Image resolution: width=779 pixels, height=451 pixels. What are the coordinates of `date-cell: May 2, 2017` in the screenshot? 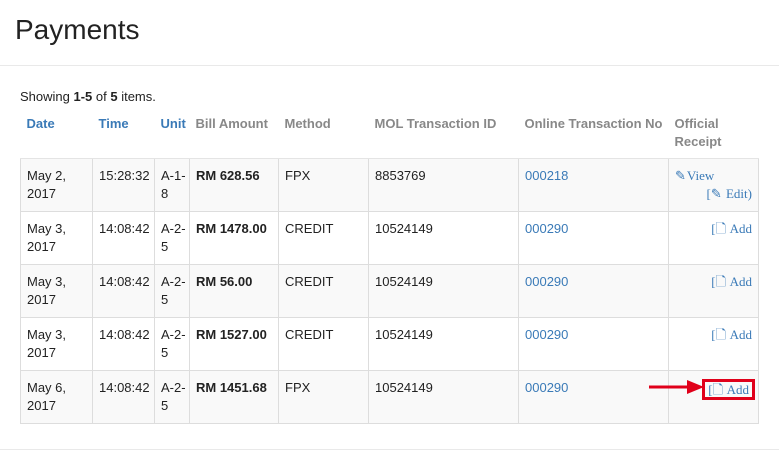 It's located at (56, 184).